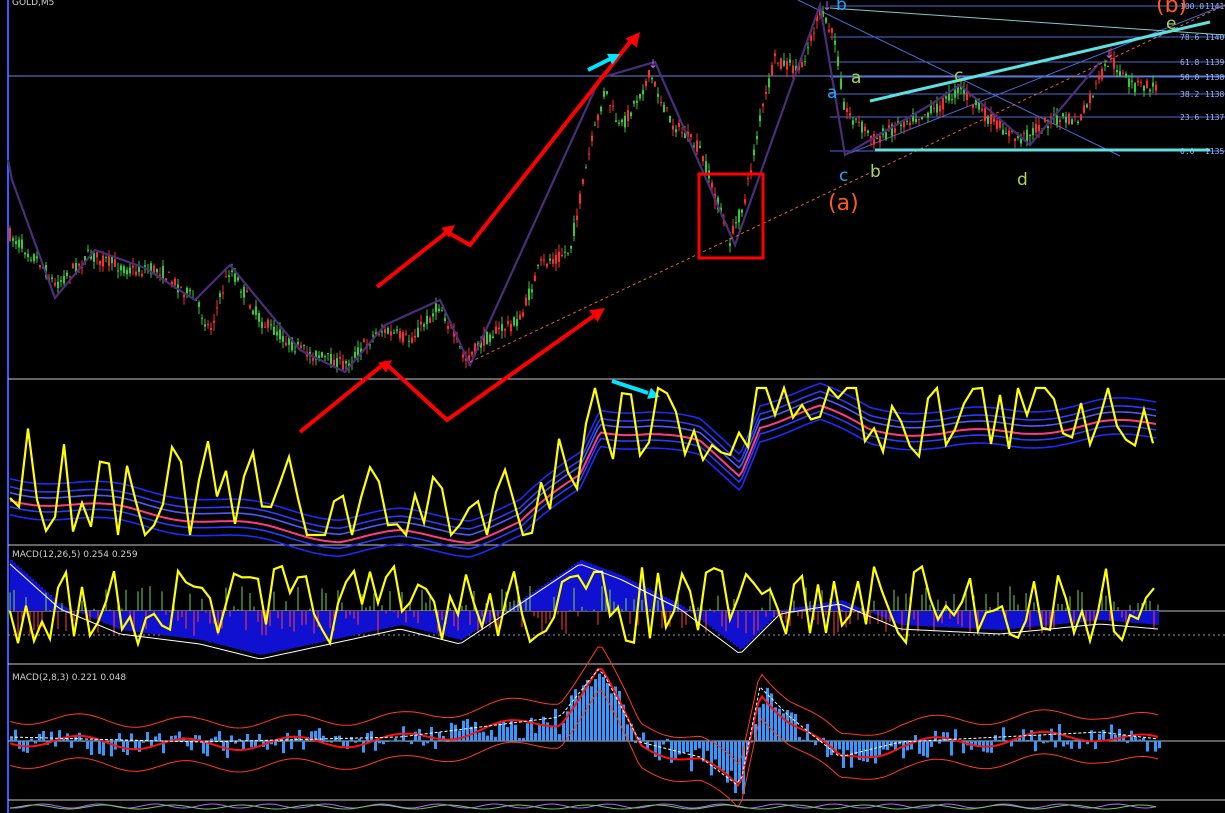 This screenshot has height=813, width=1225. I want to click on wave-label-paren-b: (b), so click(1171, 9).